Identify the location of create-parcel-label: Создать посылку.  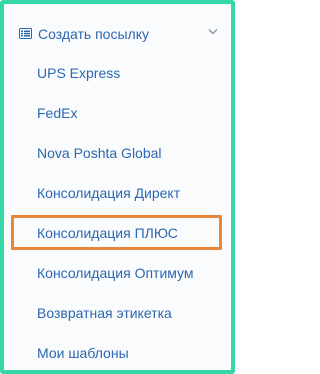
(93, 34).